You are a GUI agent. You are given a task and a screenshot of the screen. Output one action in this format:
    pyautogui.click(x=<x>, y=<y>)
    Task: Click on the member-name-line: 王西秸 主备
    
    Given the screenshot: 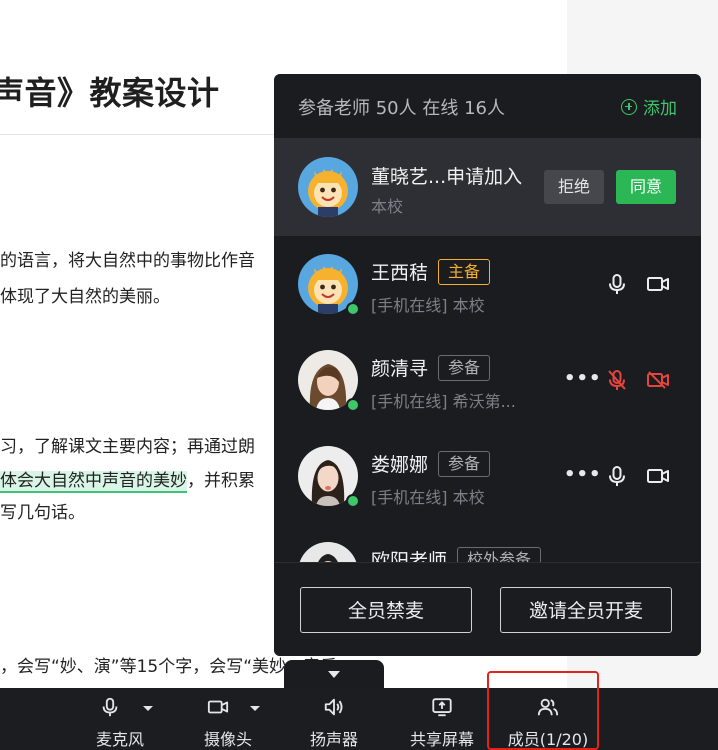 What is the action you would take?
    pyautogui.click(x=431, y=271)
    